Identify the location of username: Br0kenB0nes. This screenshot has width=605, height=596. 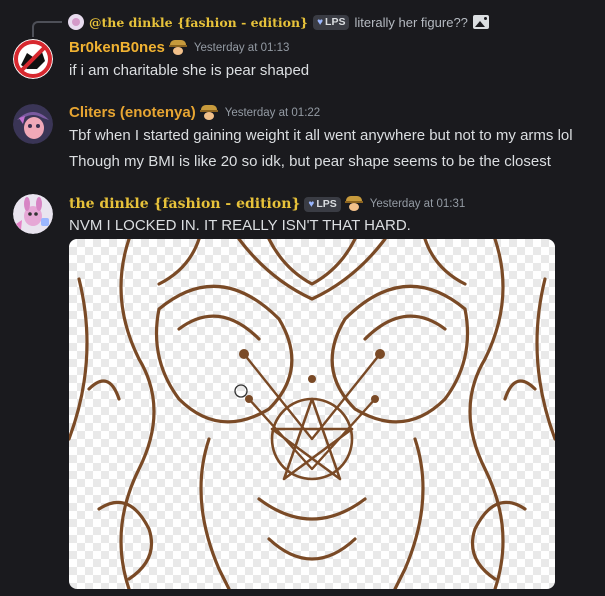
(117, 47).